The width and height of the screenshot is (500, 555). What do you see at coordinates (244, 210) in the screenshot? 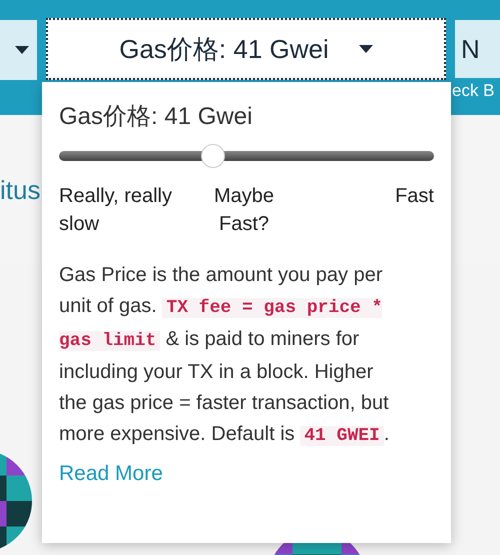
I see `speed-label: Maybe Fast?` at bounding box center [244, 210].